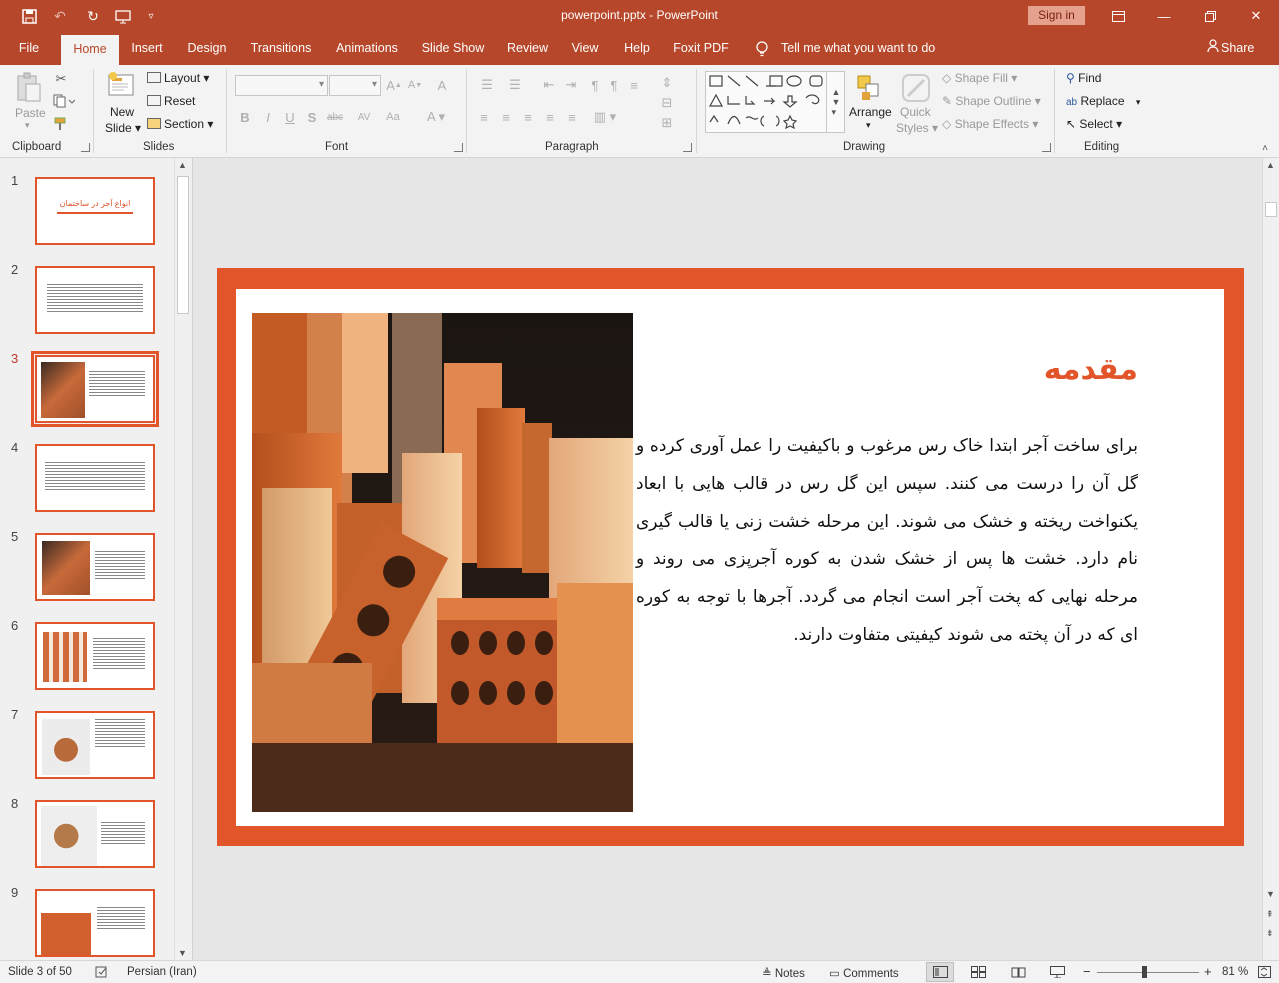 The width and height of the screenshot is (1279, 983). What do you see at coordinates (528, 117) in the screenshot?
I see `align-right-icon: ≡` at bounding box center [528, 117].